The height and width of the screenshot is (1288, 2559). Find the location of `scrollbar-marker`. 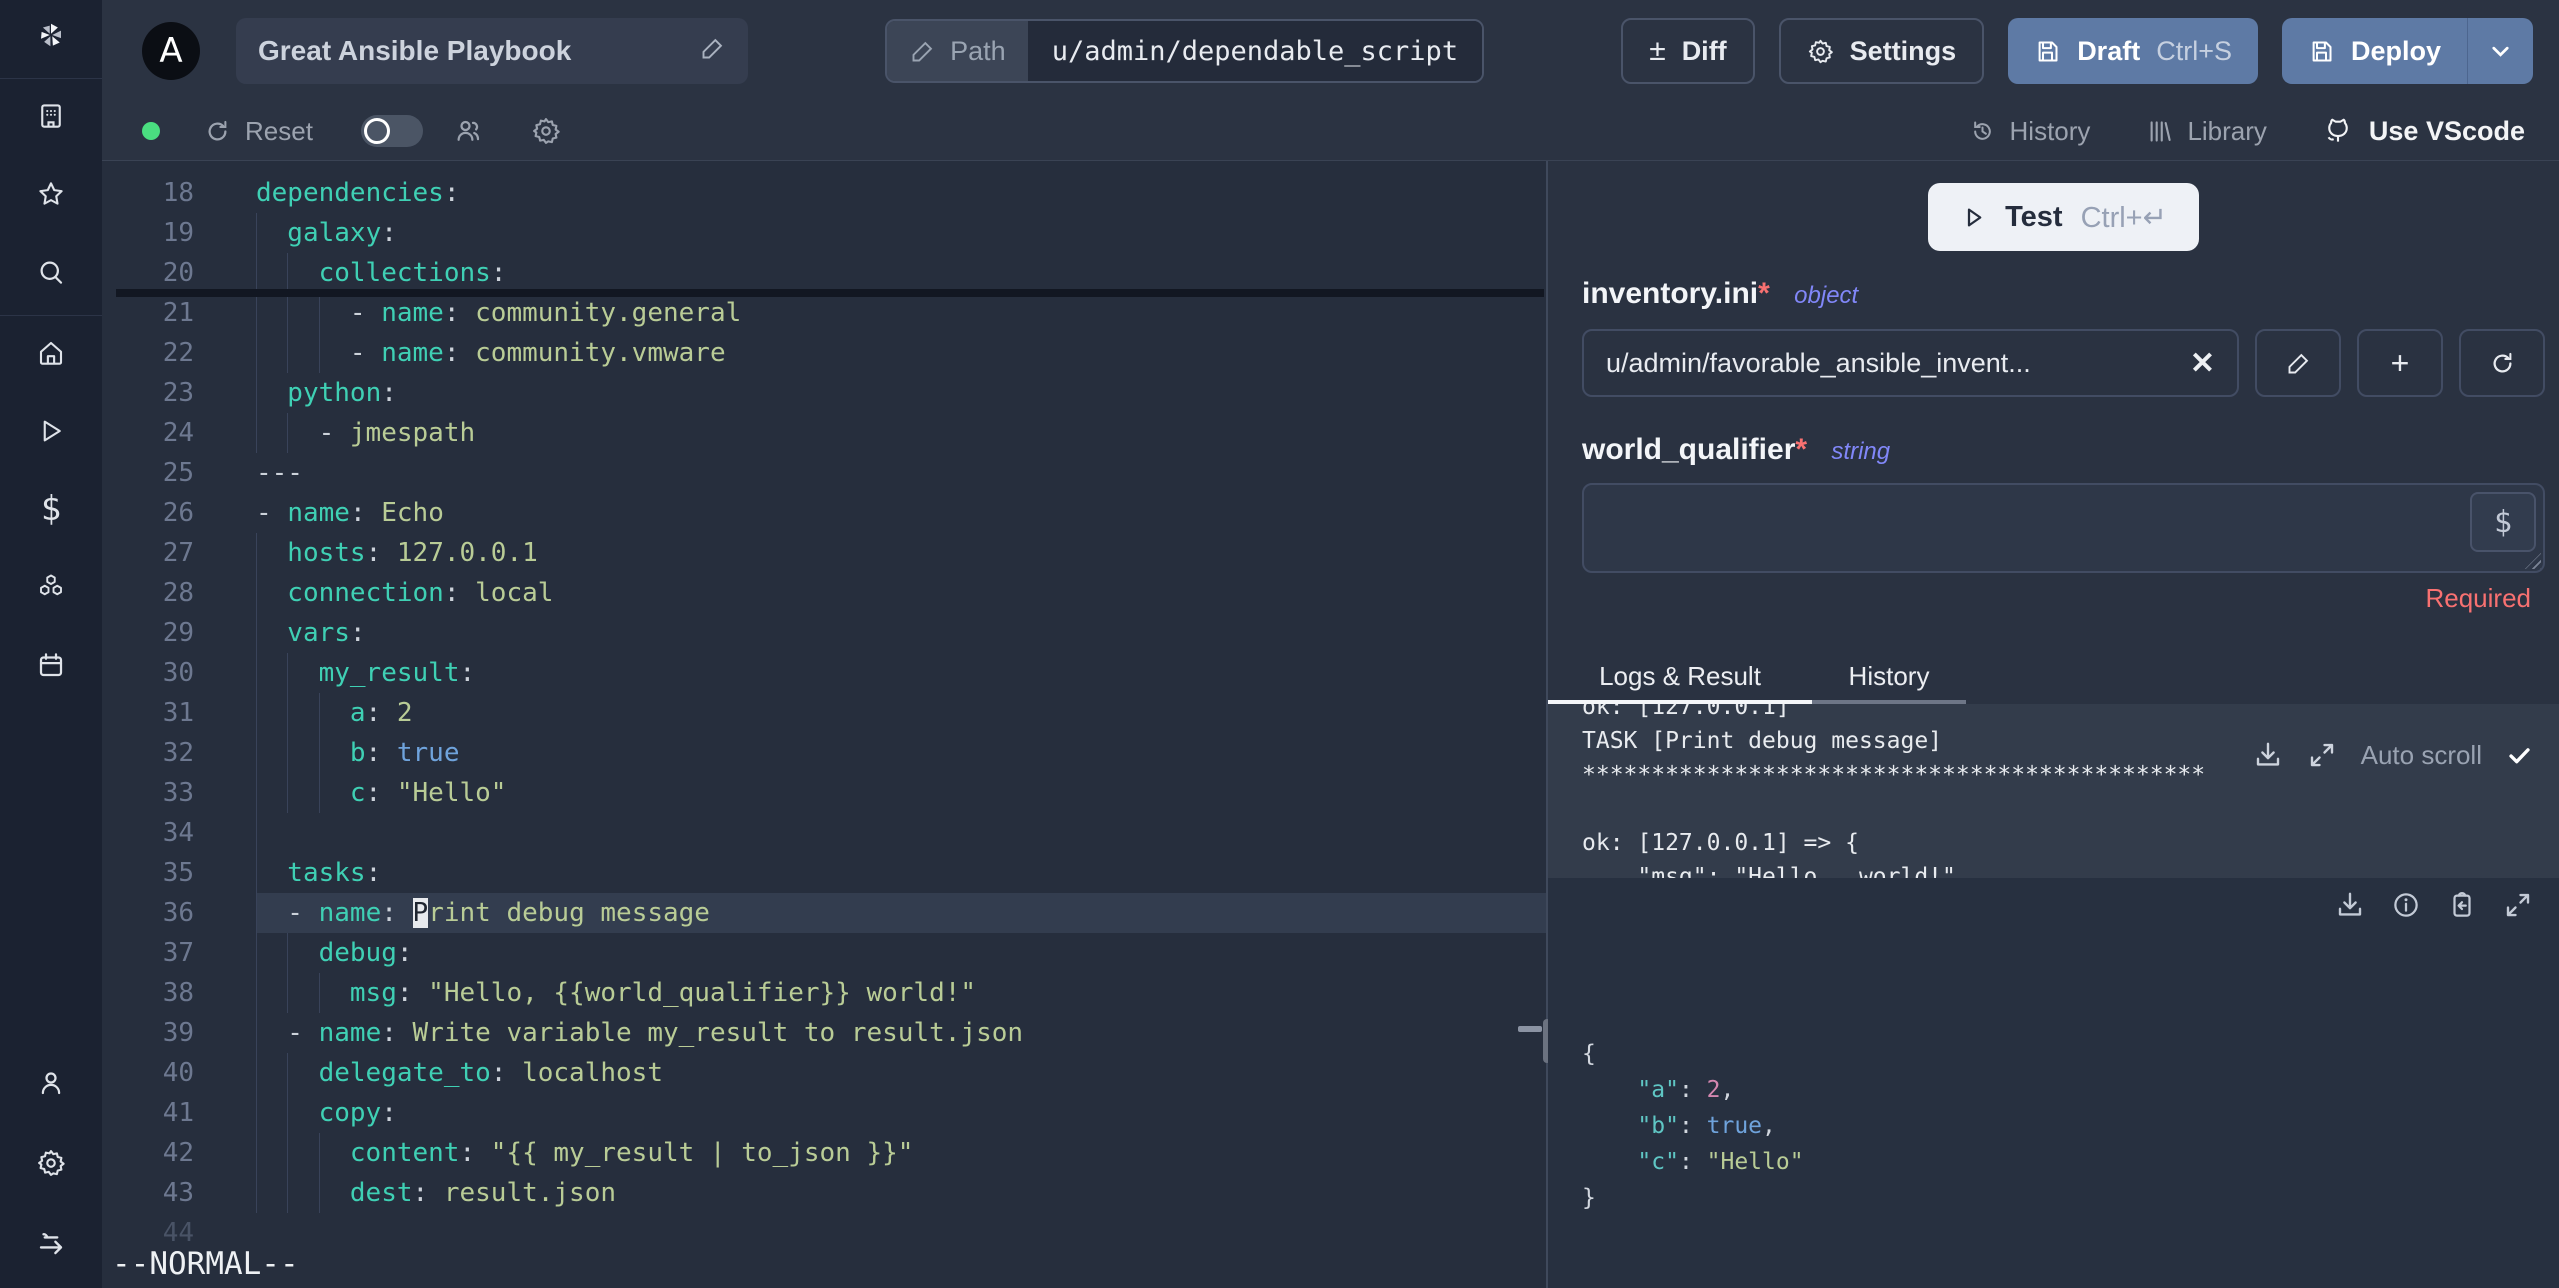

scrollbar-marker is located at coordinates (1530, 1029).